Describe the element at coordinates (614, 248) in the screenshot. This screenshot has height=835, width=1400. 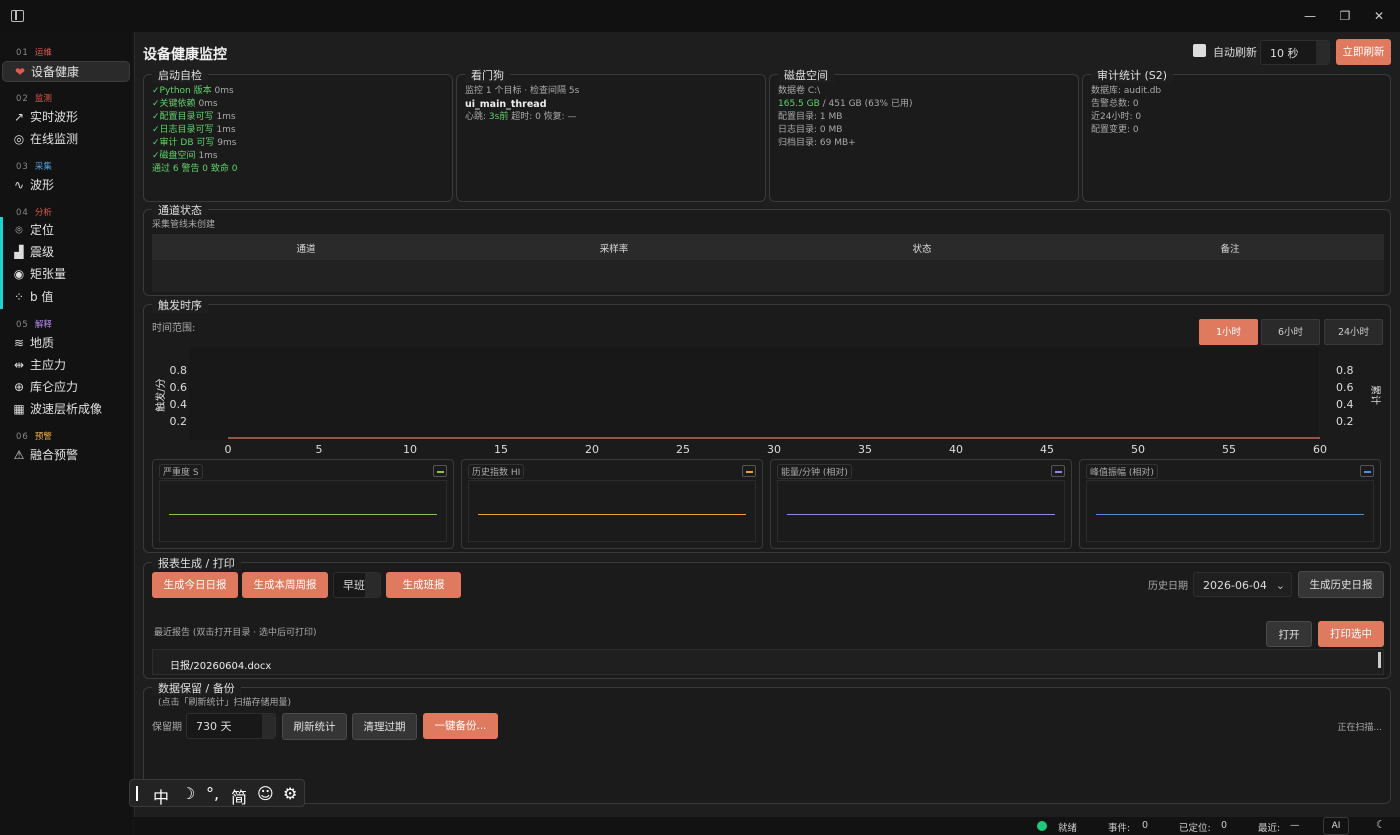
I see `column-header-sample-rate: 采样率` at that location.